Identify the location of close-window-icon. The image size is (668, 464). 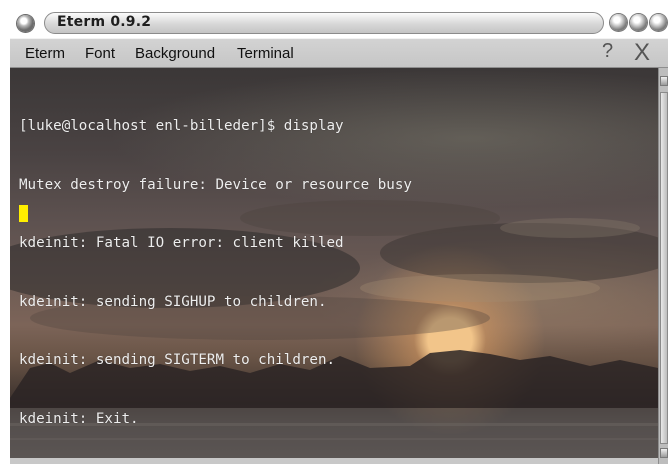
(658, 22).